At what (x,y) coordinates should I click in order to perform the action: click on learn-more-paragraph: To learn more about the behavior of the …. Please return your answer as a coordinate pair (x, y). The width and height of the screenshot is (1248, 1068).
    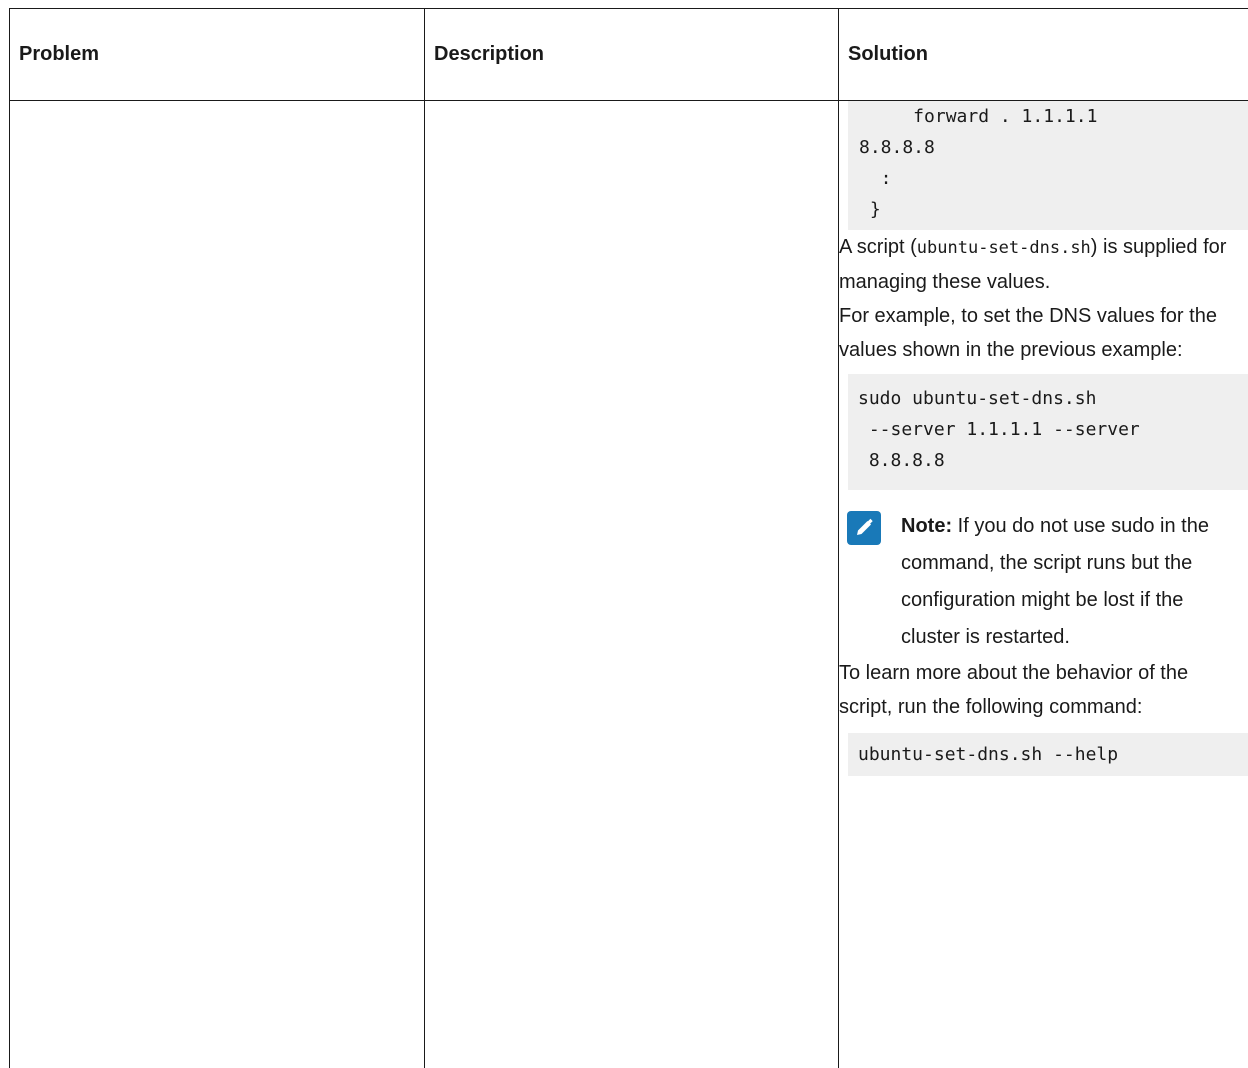
    Looking at the image, I should click on (1014, 690).